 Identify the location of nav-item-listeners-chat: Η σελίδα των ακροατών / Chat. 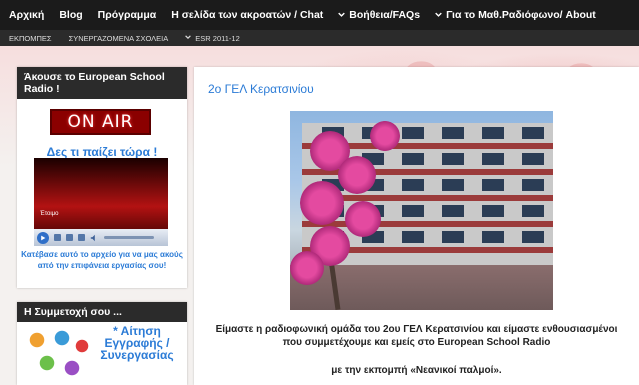
(242, 15).